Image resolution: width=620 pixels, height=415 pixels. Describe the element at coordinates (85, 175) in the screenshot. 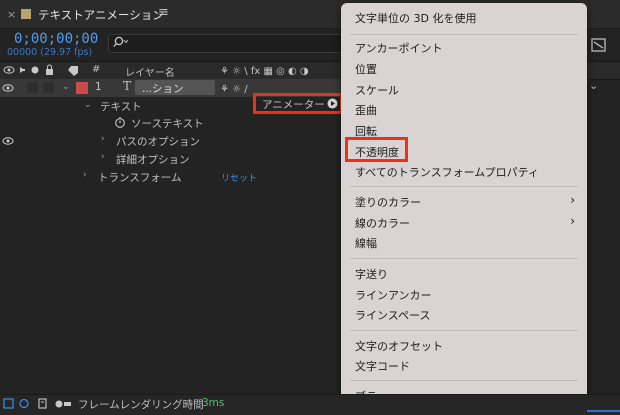

I see `transform-expand-arrow: ›` at that location.